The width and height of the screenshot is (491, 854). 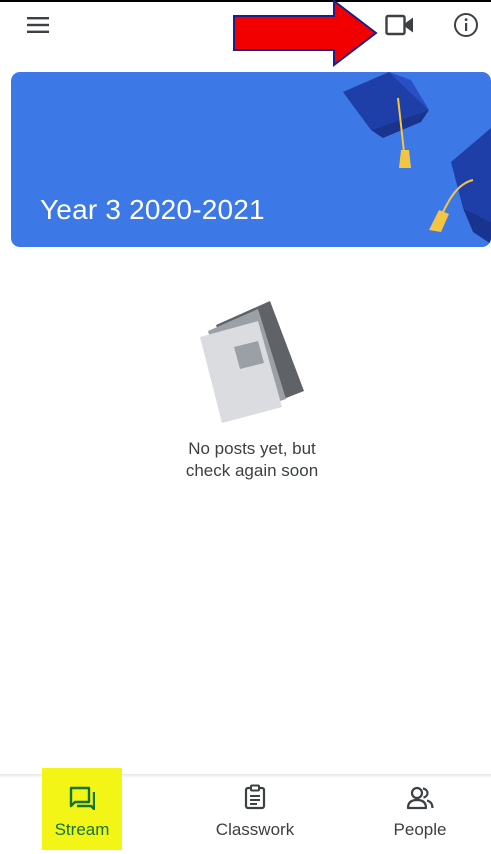 What do you see at coordinates (255, 795) in the screenshot?
I see `classwork-icon` at bounding box center [255, 795].